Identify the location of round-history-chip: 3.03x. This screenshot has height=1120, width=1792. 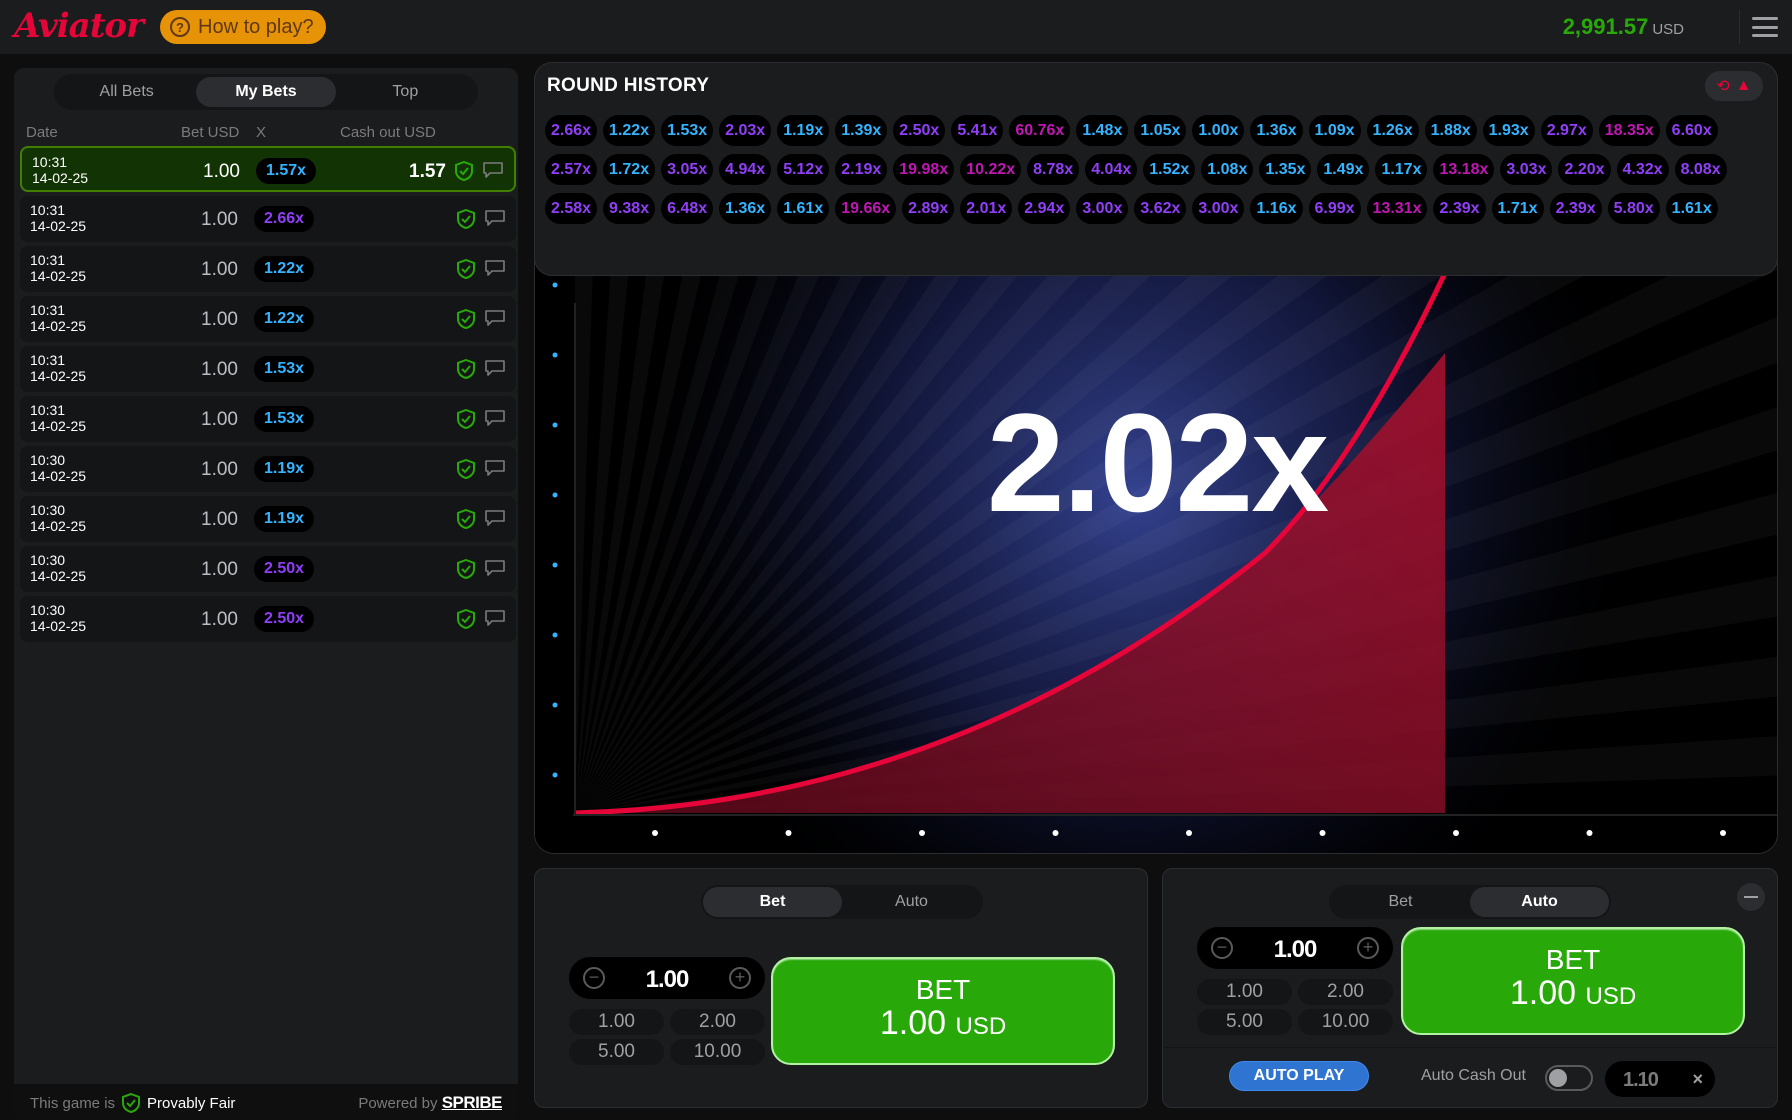
(1526, 169).